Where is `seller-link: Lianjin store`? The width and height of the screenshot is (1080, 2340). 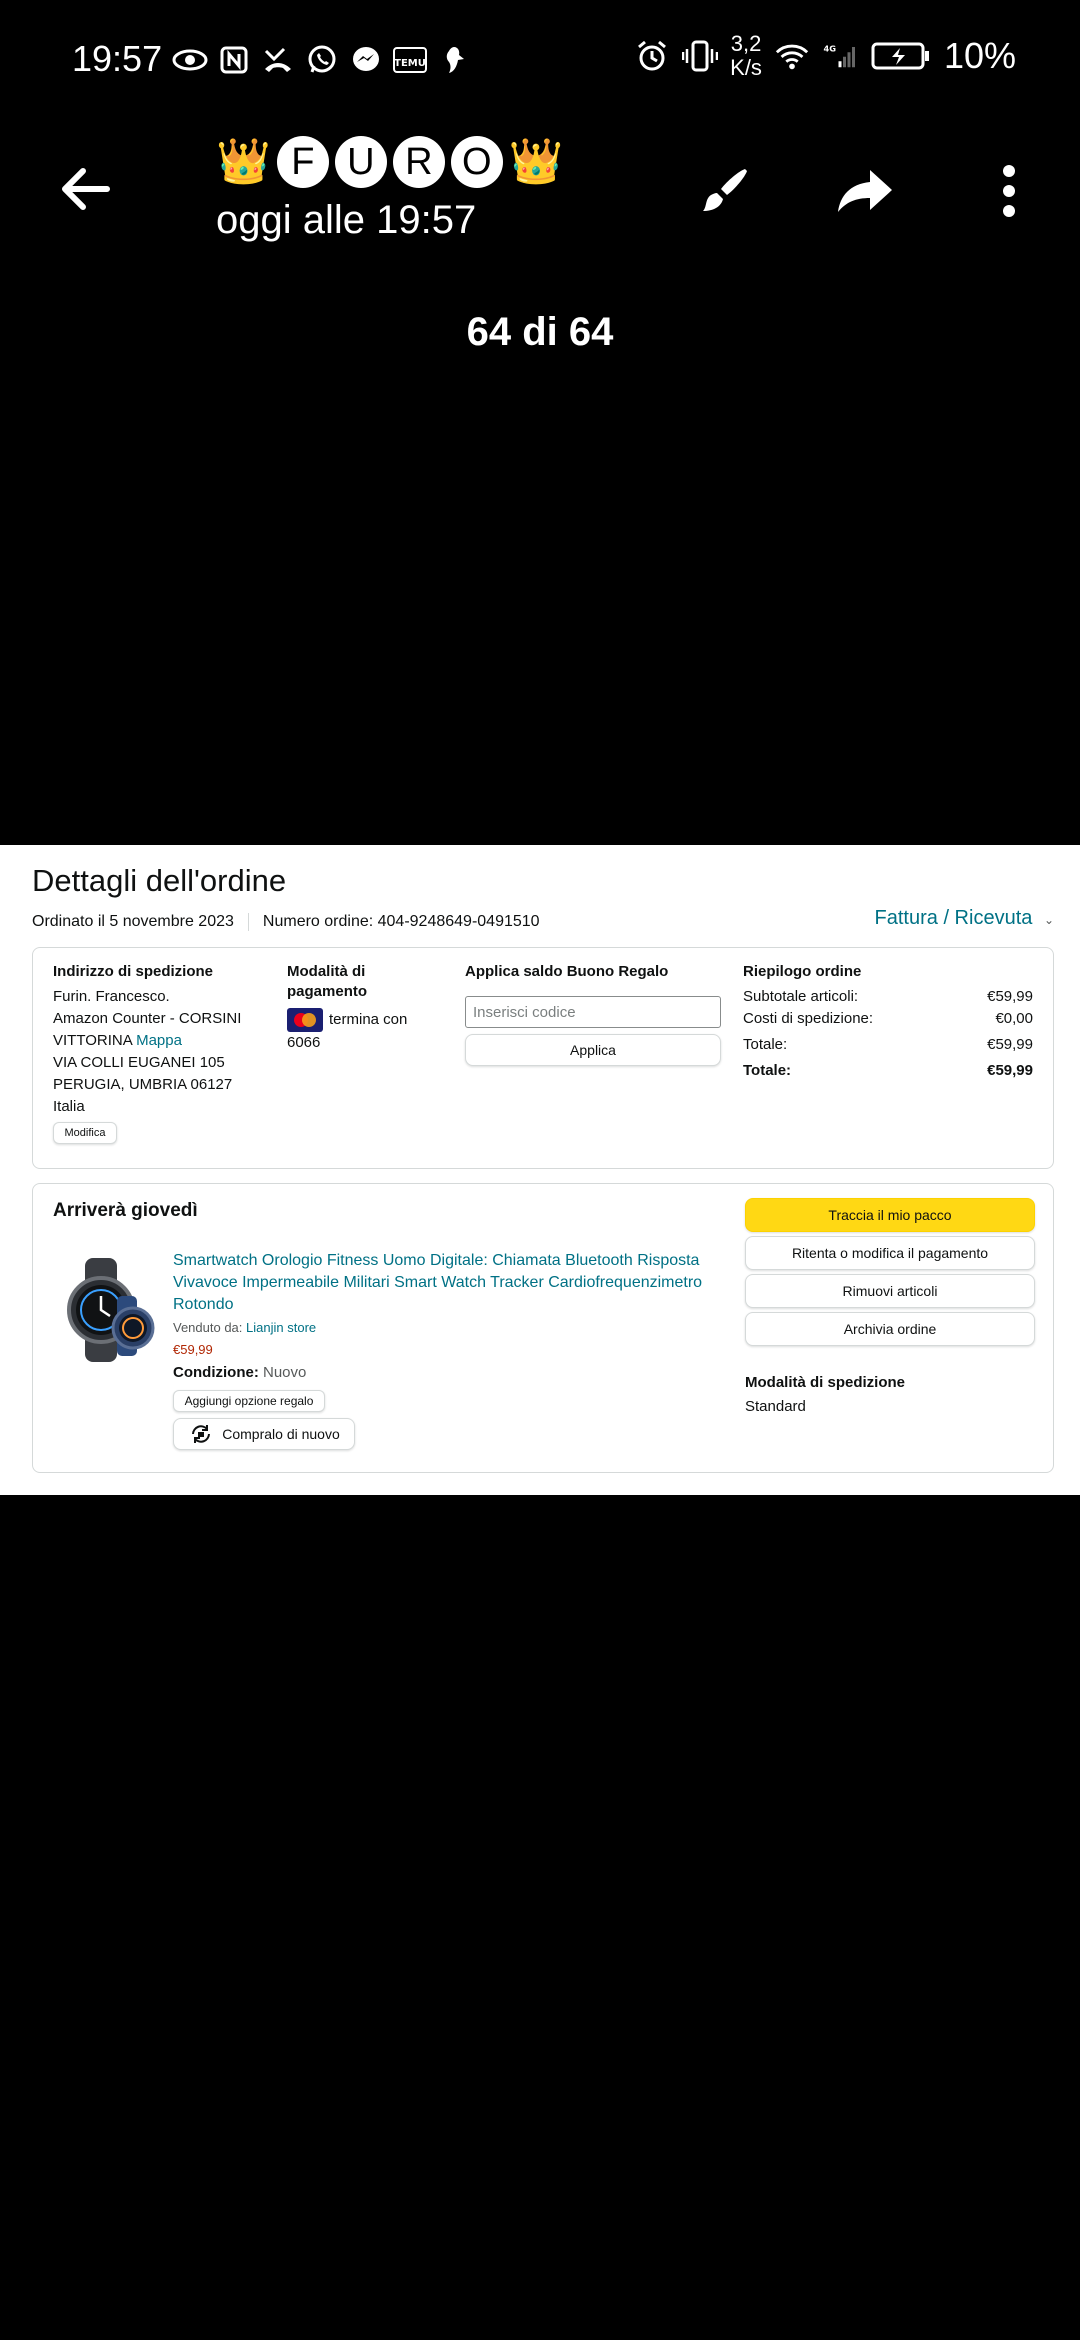 seller-link: Lianjin store is located at coordinates (281, 1327).